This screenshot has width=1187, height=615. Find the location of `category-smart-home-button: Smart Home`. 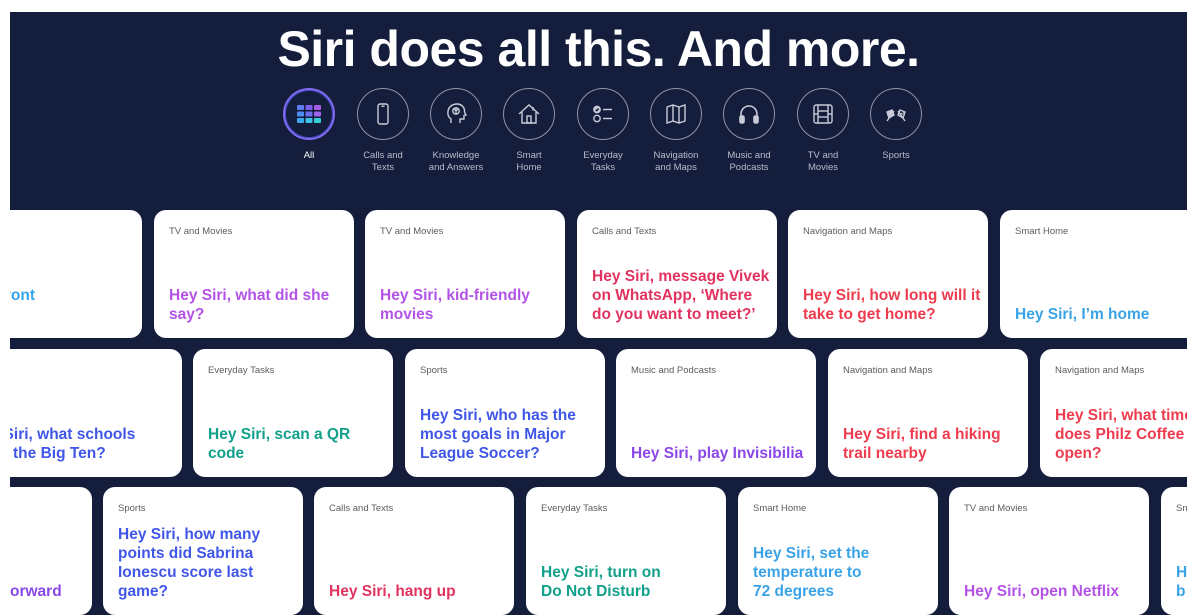

category-smart-home-button: Smart Home is located at coordinates (529, 131).